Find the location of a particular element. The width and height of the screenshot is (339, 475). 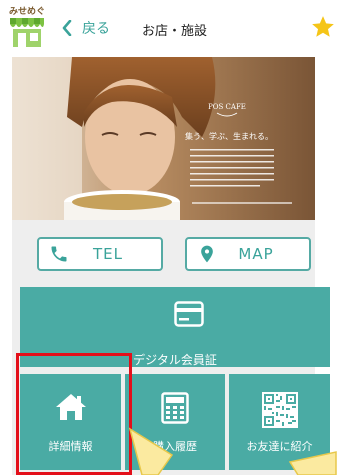

refer-friend-label: お友達に紹介 is located at coordinates (279, 446).